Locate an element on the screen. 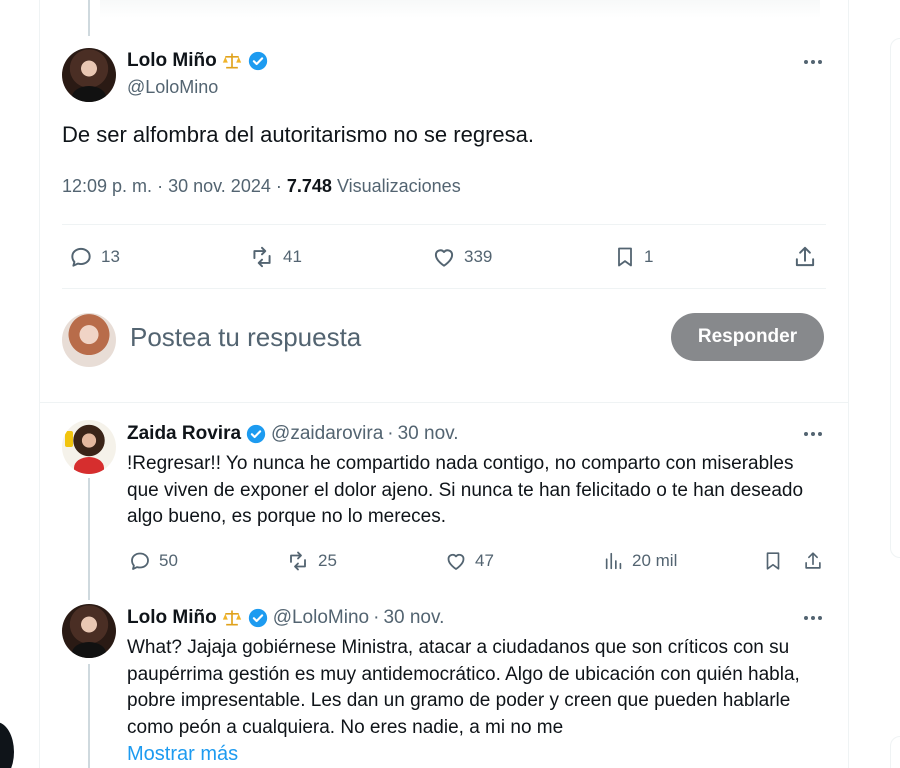 The width and height of the screenshot is (900, 768). floating-button is located at coordinates (7, 745).